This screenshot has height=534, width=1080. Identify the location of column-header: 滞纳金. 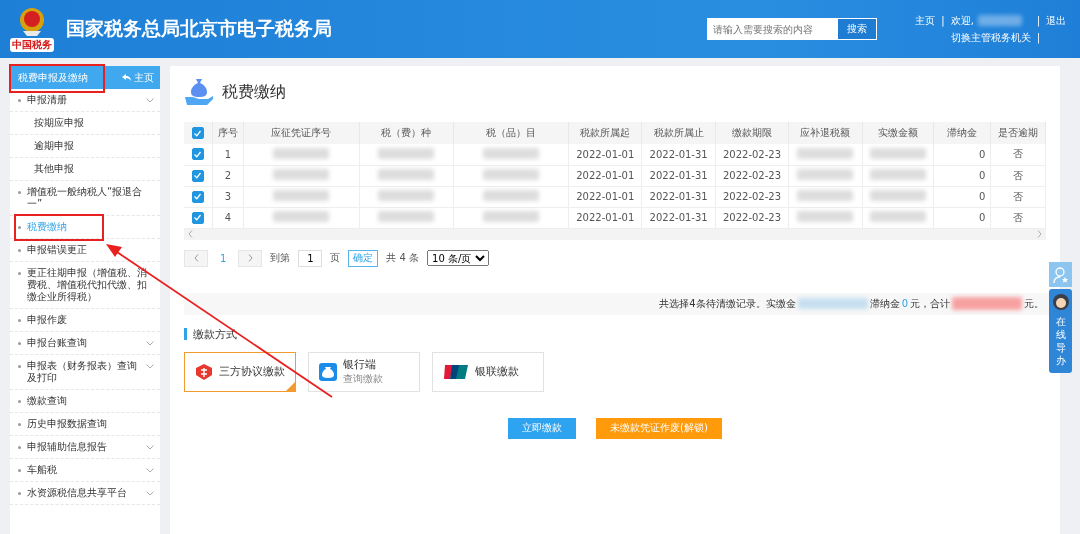
(962, 133).